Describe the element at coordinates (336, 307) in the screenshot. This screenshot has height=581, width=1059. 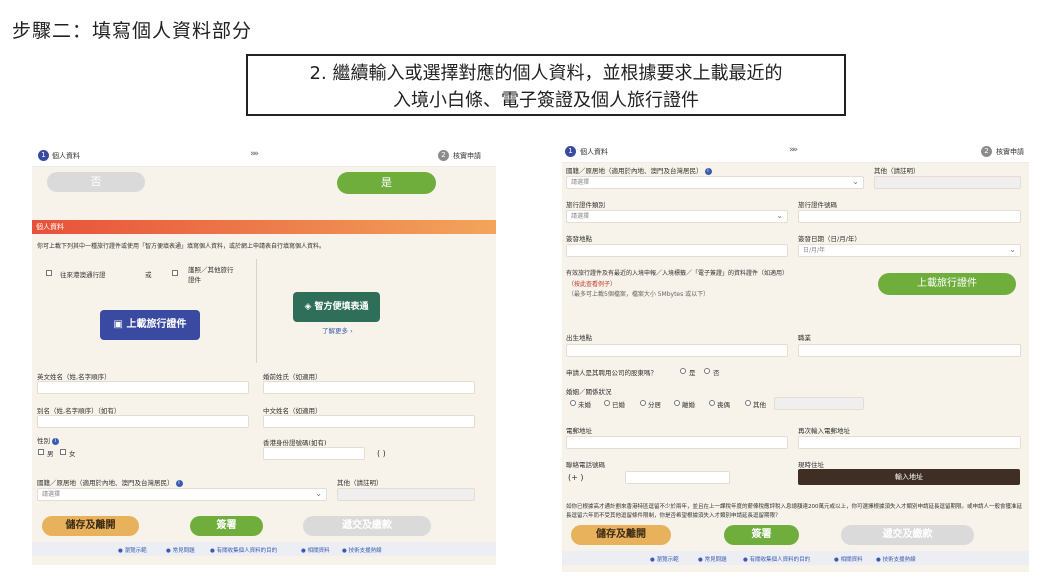
I see `iamsmart-button: ◈ 智方便填表通` at that location.